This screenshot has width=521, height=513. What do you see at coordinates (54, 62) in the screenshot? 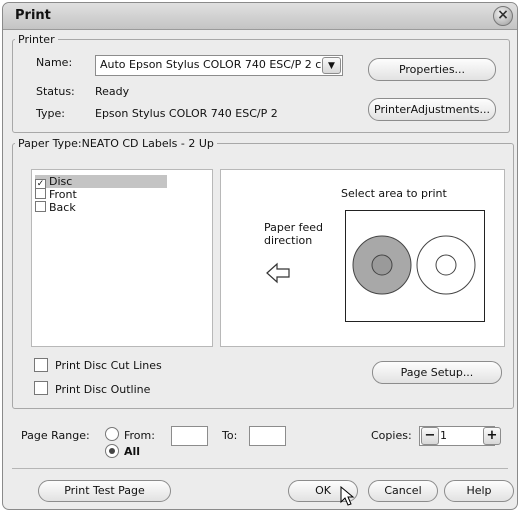
I see `printer-name-label: Name:` at bounding box center [54, 62].